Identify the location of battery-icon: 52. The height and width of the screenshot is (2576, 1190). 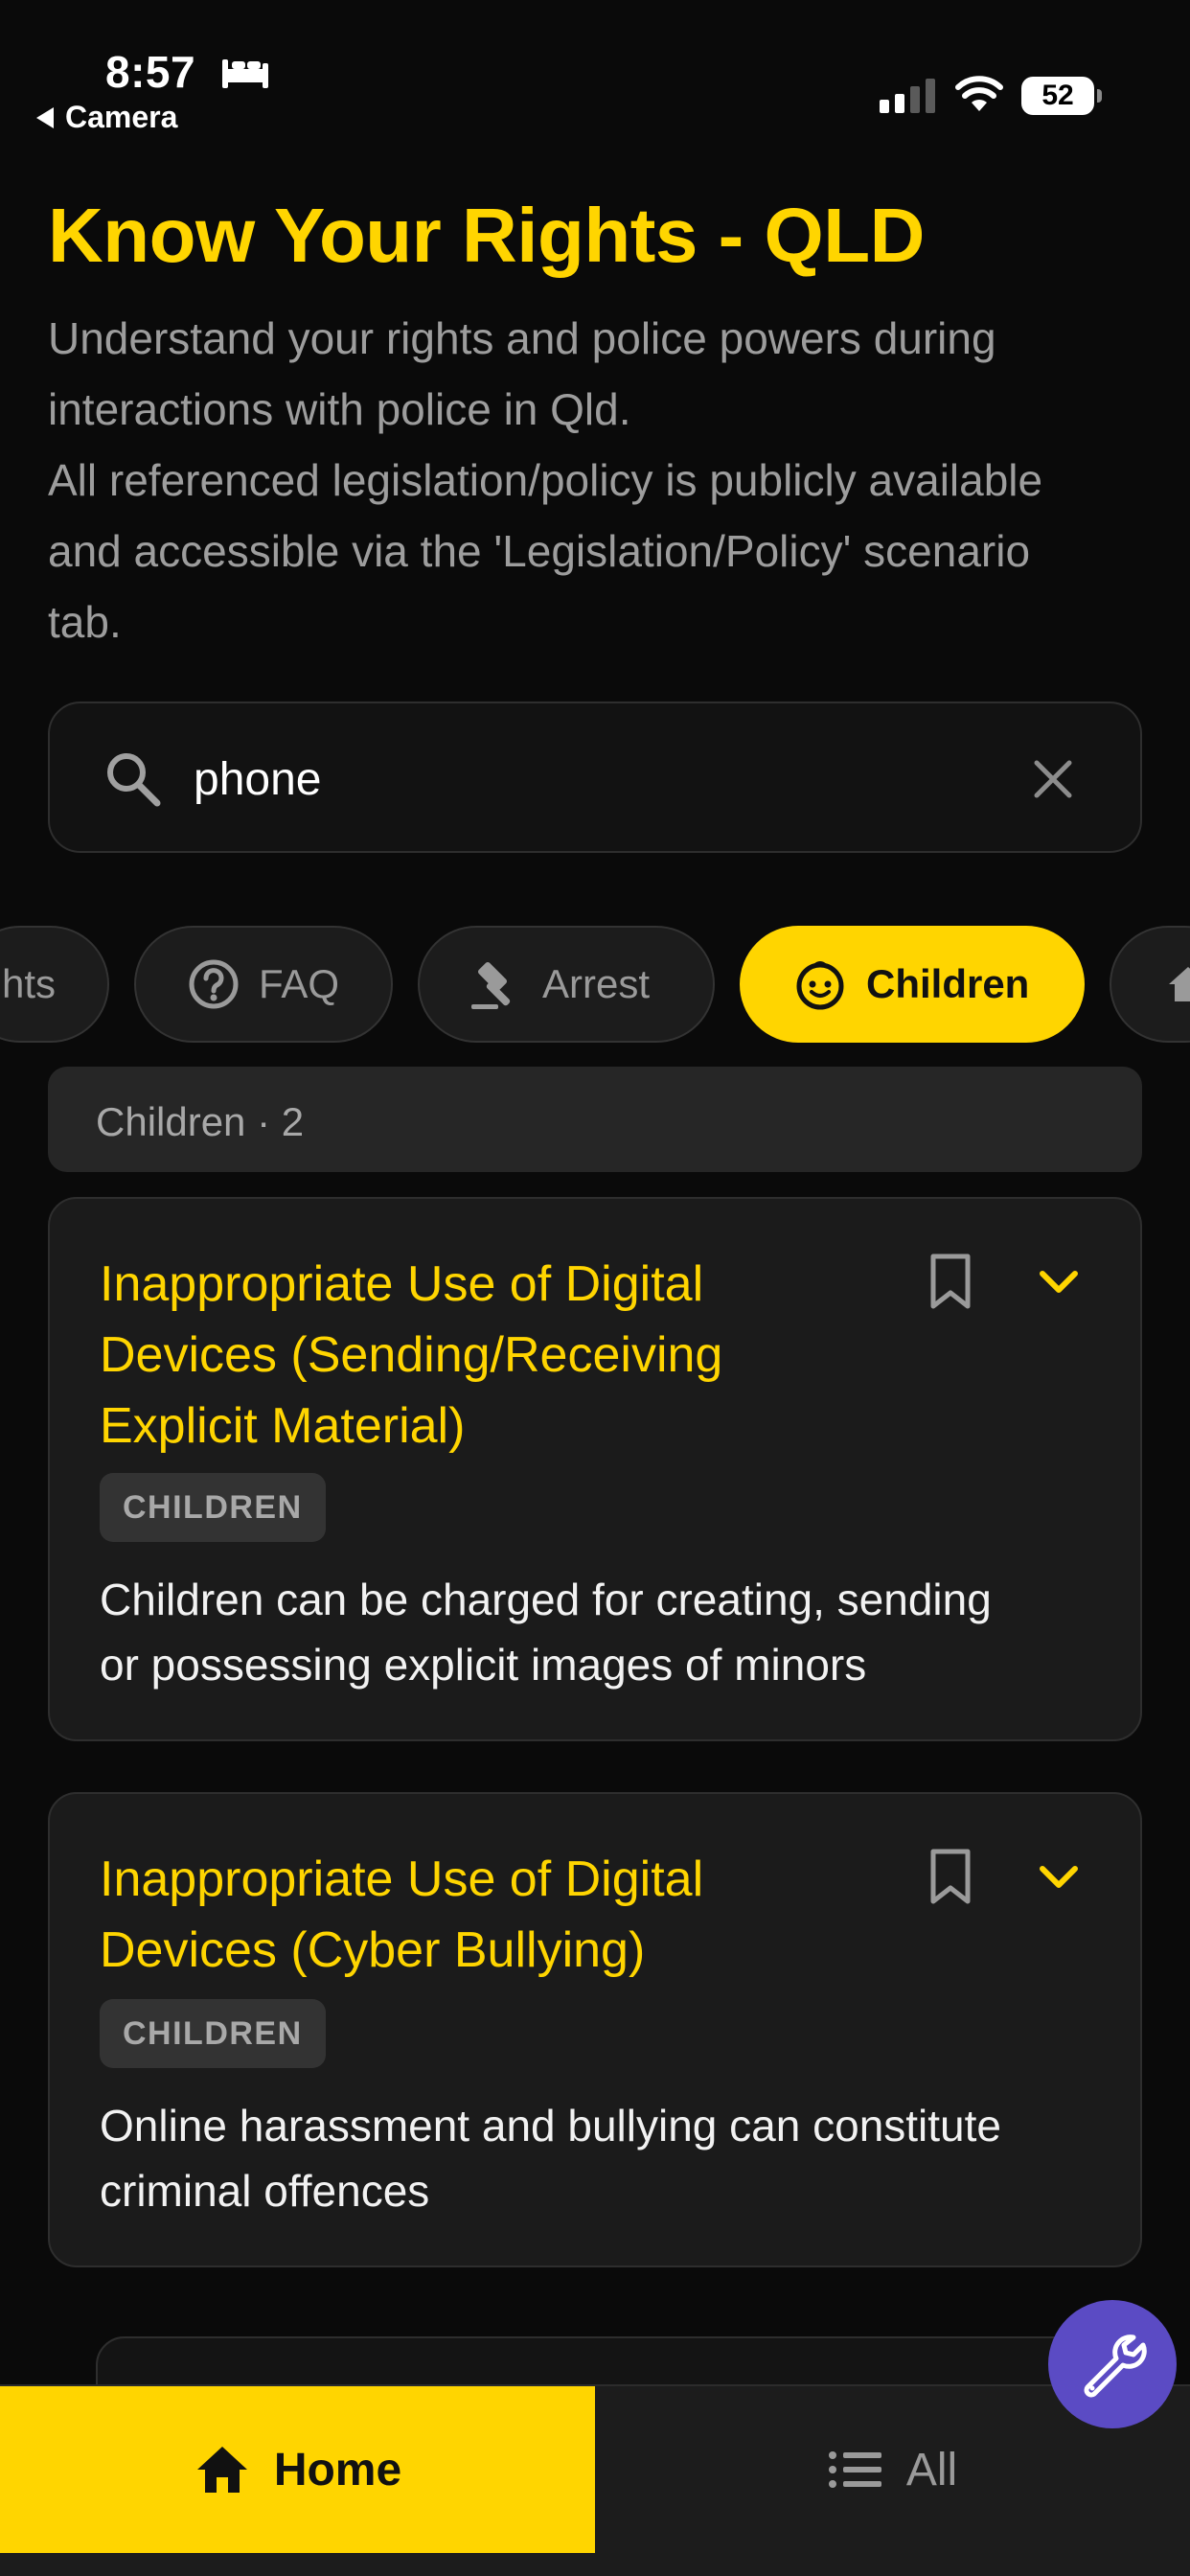
(1062, 96).